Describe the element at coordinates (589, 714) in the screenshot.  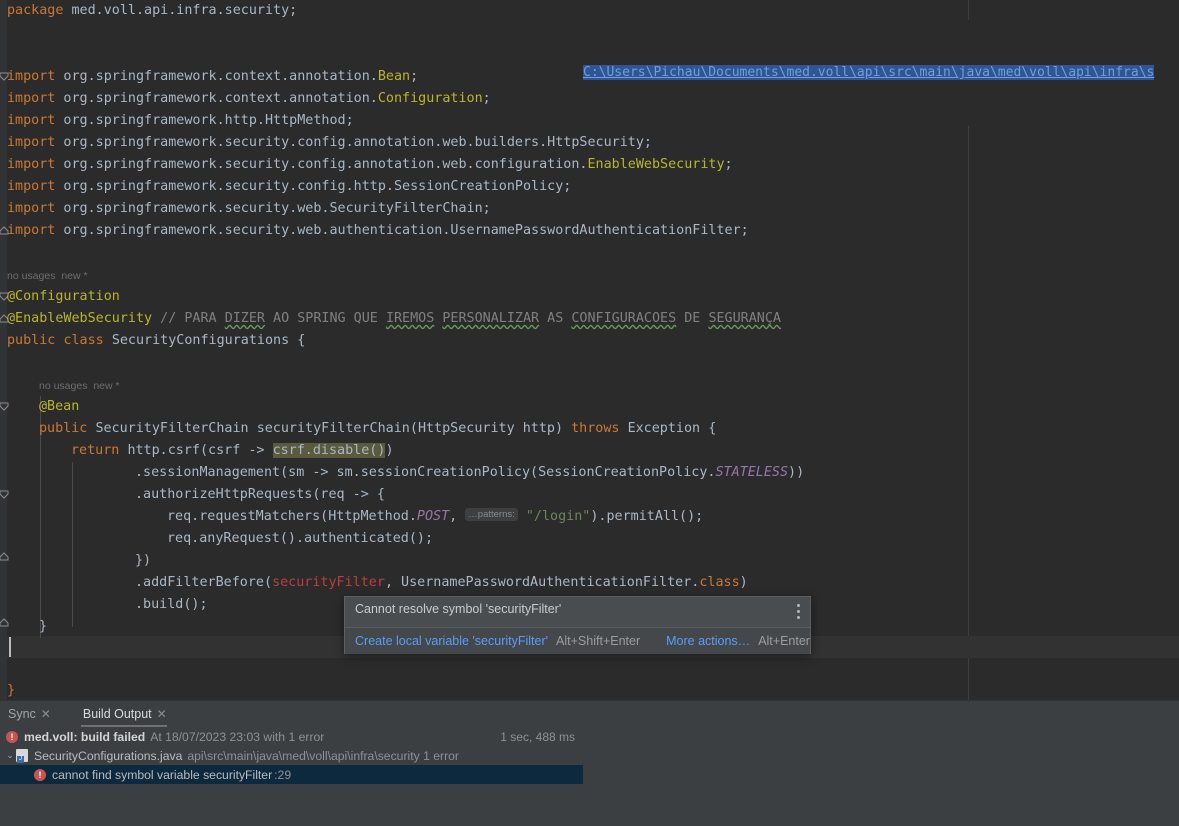
I see `tool-window-tabs: Sync ✕ Build Output ✕` at that location.